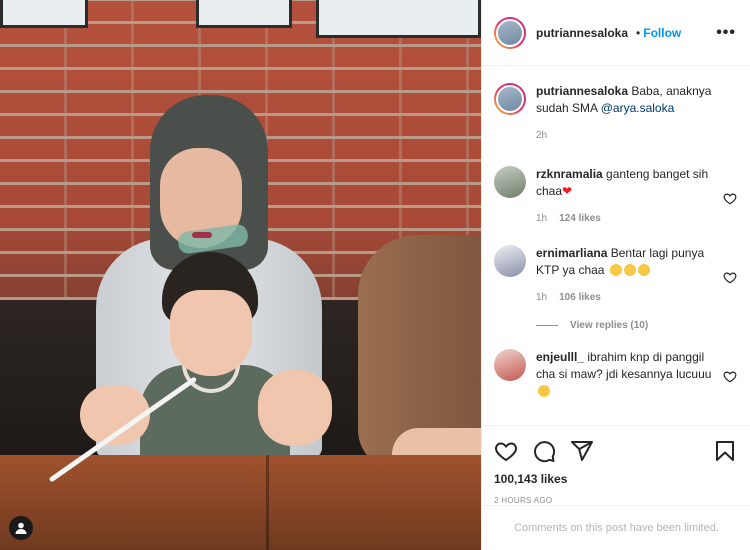 This screenshot has width=750, height=550. What do you see at coordinates (569, 174) in the screenshot?
I see `comment-username: rzknramalia` at bounding box center [569, 174].